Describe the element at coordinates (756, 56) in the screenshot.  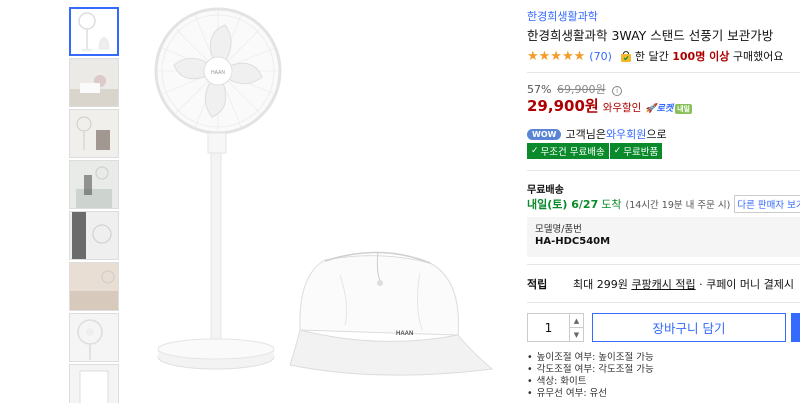
I see `purchase-count-suffix: 구매했어요` at that location.